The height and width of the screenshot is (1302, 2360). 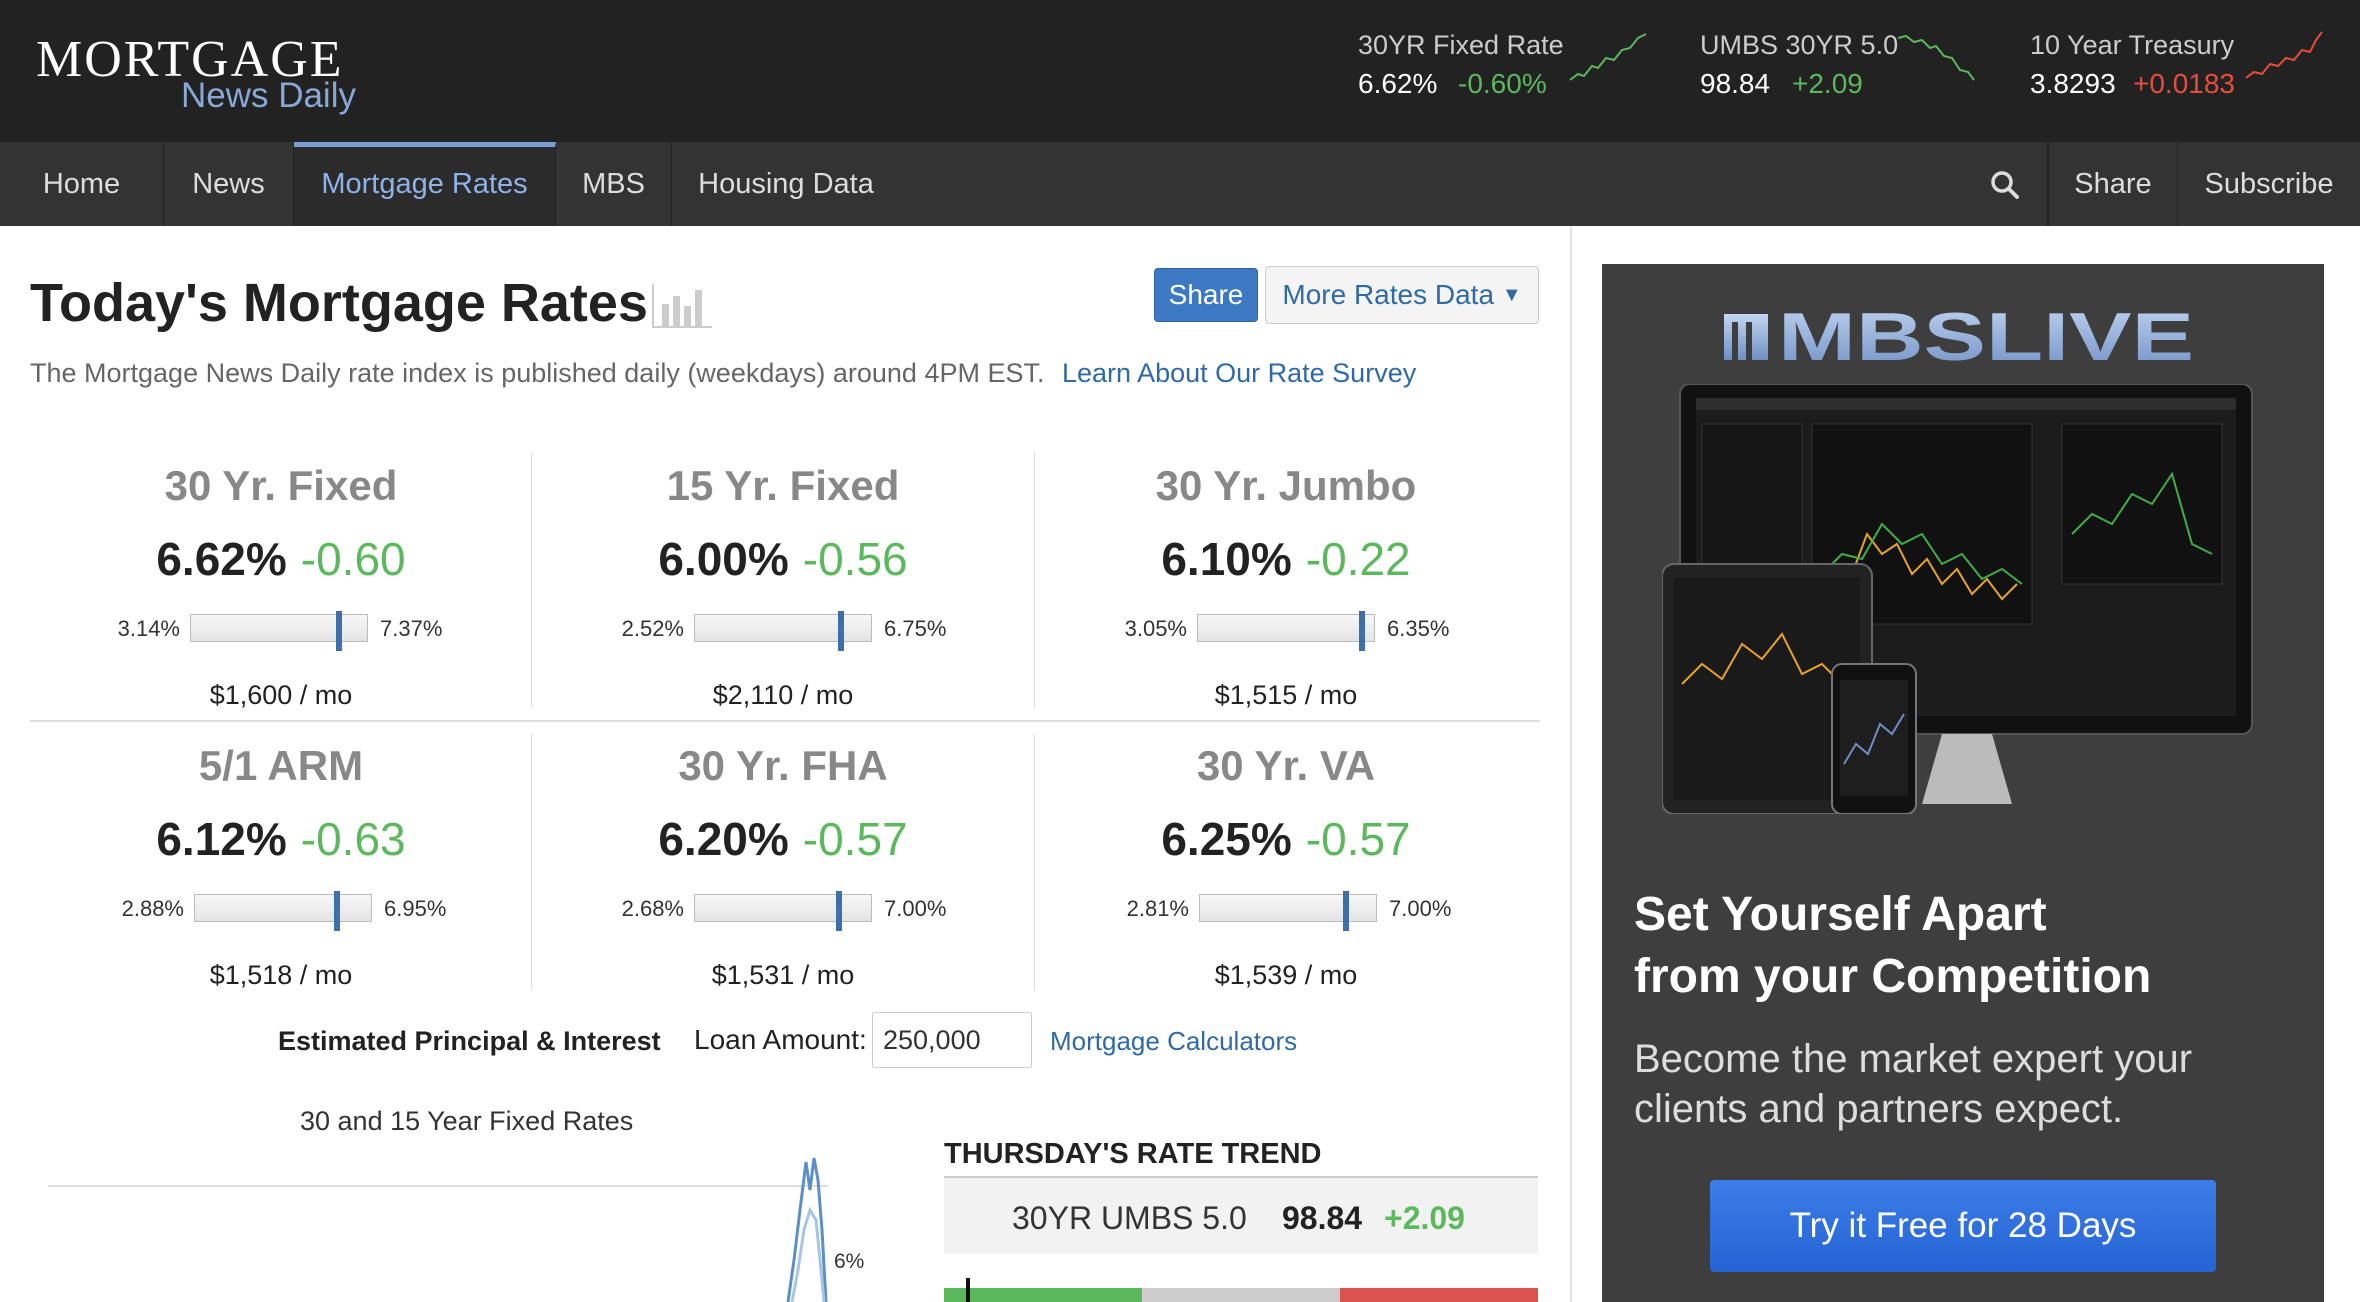 I want to click on monthly-payment: $1,531 / mo, so click(x=783, y=975).